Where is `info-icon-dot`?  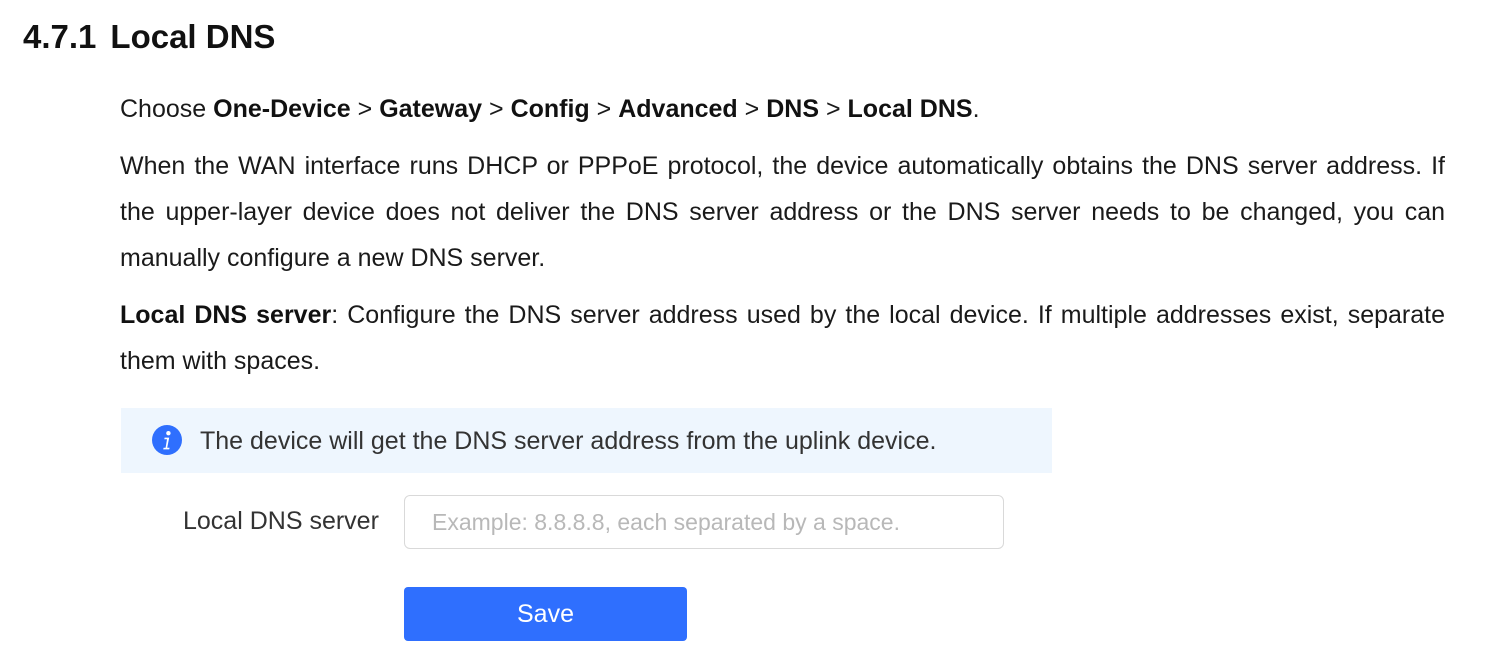 info-icon-dot is located at coordinates (168, 433).